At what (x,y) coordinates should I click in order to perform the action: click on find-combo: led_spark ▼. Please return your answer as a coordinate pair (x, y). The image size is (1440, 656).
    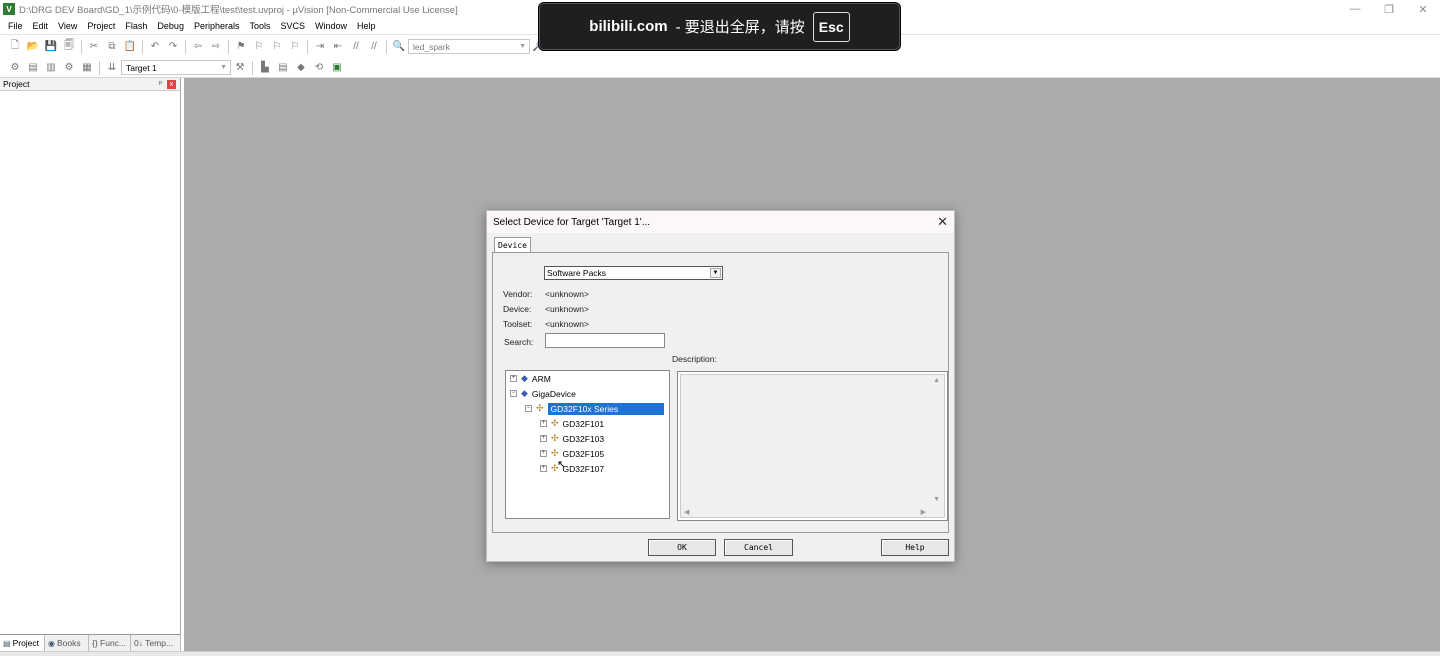
    Looking at the image, I should click on (469, 46).